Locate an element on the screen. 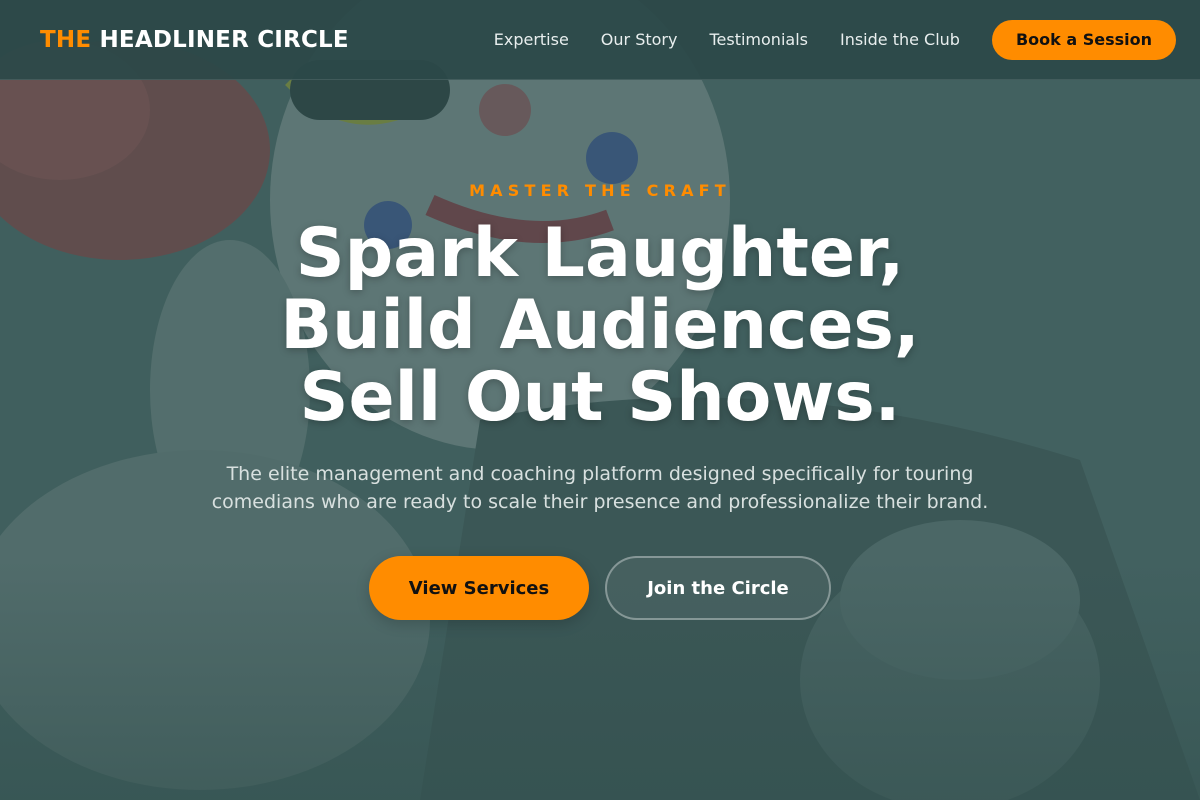 This screenshot has height=800, width=1200. logo-main-text: HEADLINER CIRCLE is located at coordinates (224, 39).